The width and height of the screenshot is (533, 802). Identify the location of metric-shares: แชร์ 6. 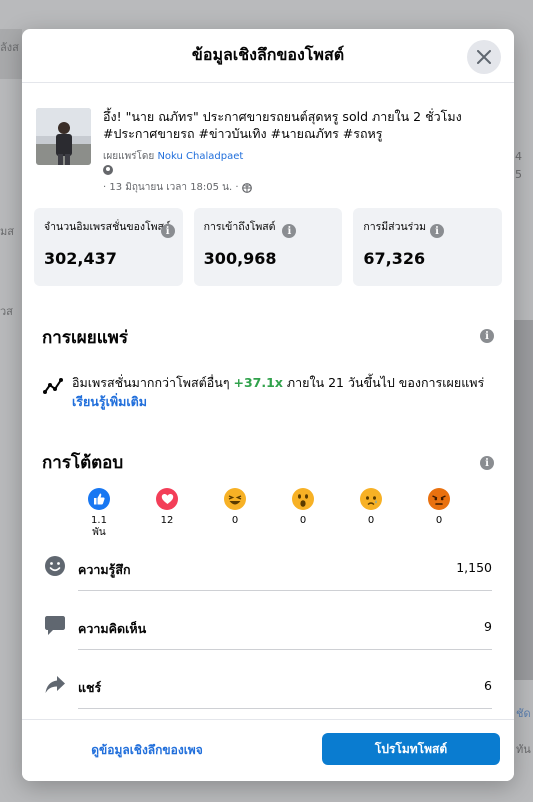
(268, 696).